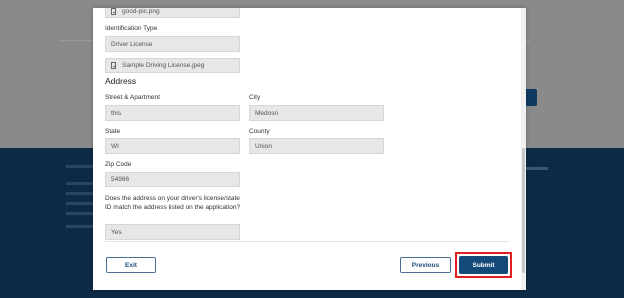  What do you see at coordinates (132, 97) in the screenshot?
I see `street-label: Street & Apartment` at bounding box center [132, 97].